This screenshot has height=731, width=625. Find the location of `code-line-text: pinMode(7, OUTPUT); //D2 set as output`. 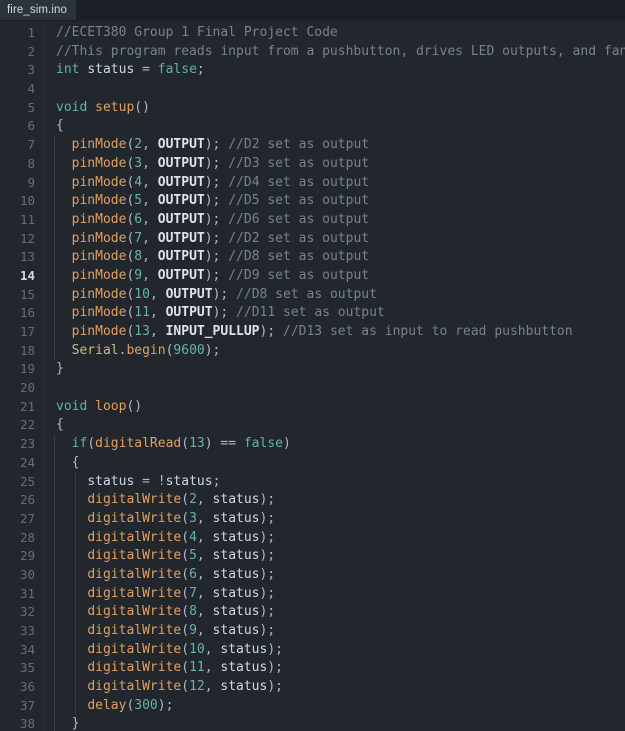

code-line-text: pinMode(7, OUTPUT); //D2 set as output is located at coordinates (334, 239).